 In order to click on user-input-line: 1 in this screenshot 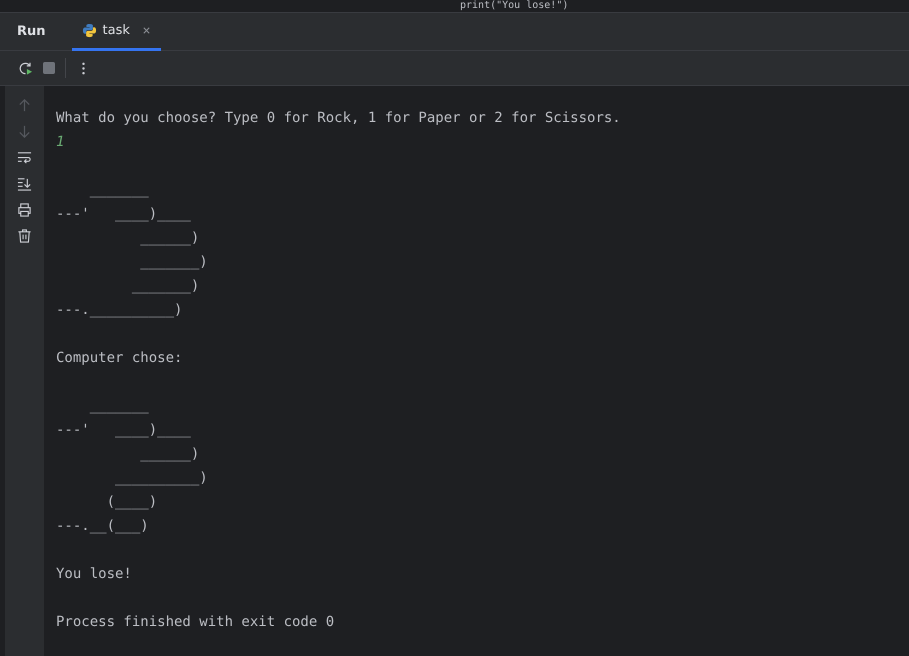, I will do `click(60, 142)`.